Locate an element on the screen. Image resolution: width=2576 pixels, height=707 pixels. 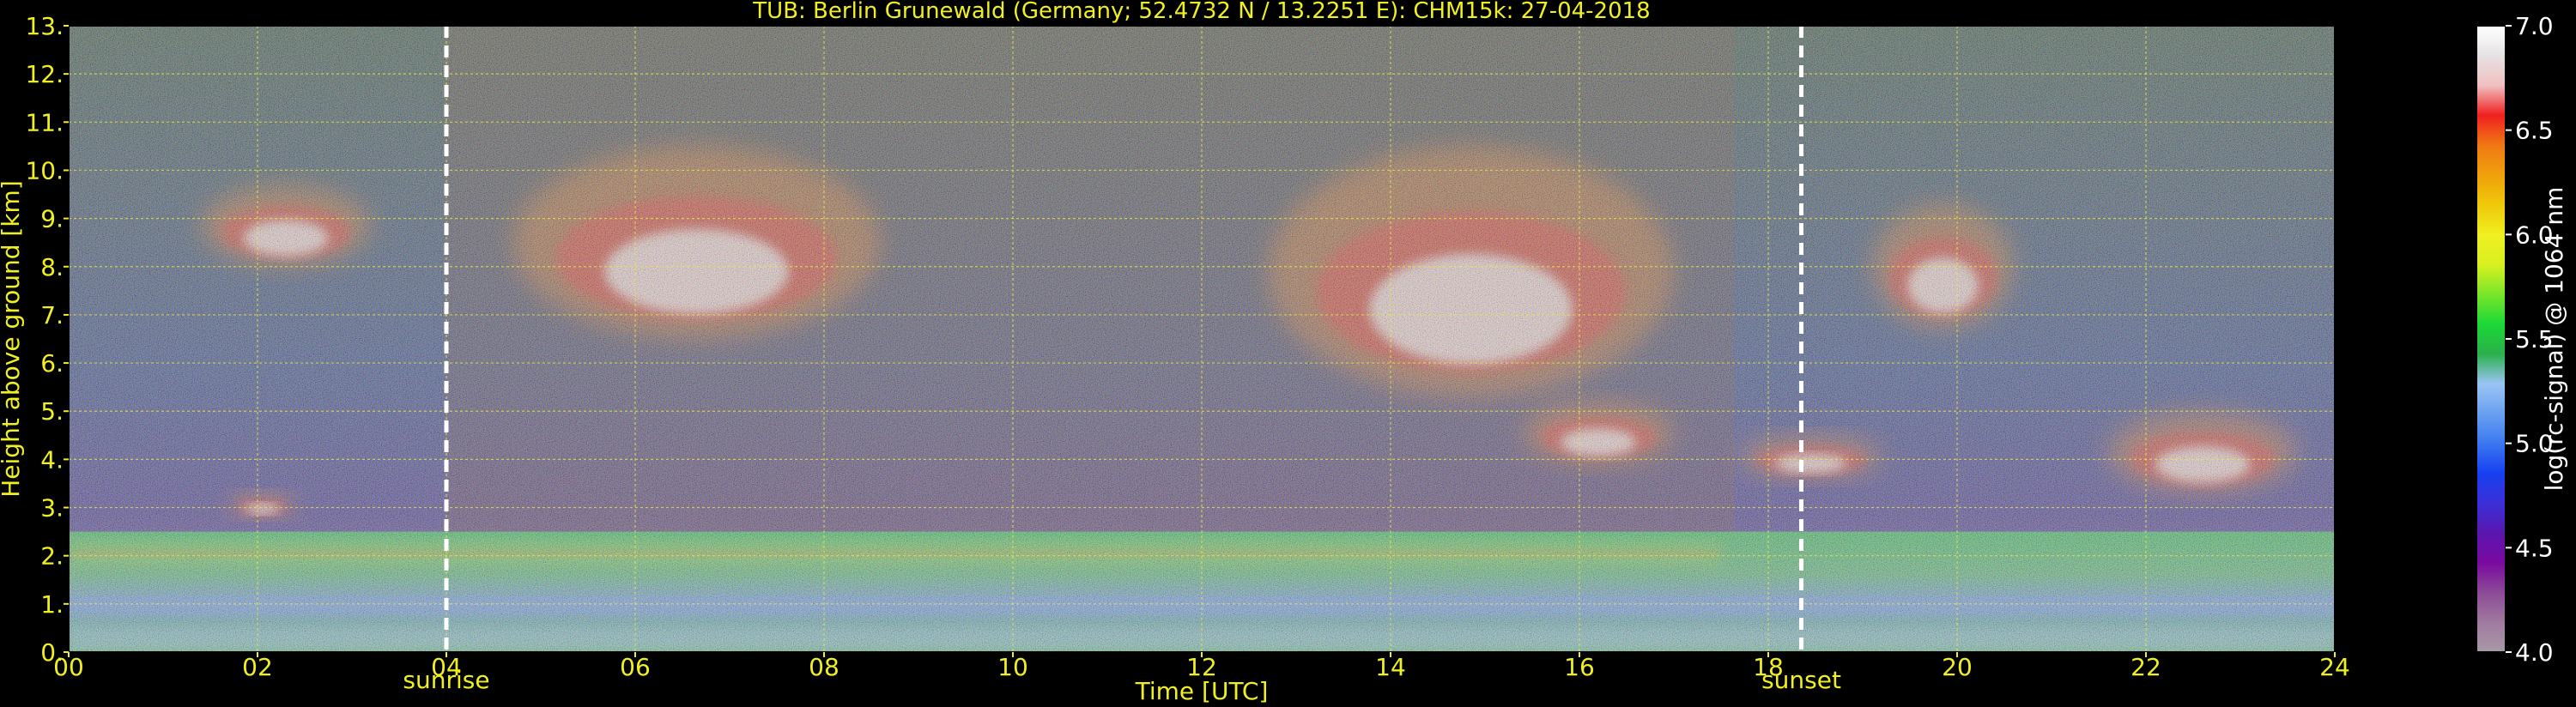
colorbar-tick-label: 4.0 is located at coordinates (2534, 653).